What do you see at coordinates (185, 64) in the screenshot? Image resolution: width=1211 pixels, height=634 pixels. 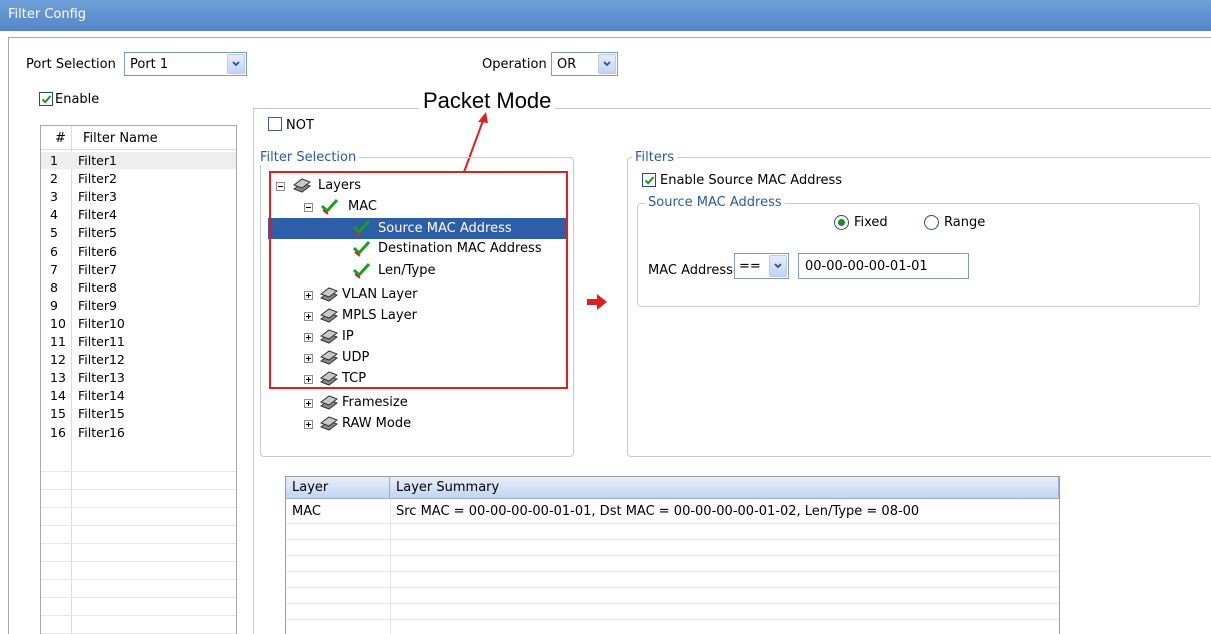 I see `port-selection-dropdown: Port 1` at bounding box center [185, 64].